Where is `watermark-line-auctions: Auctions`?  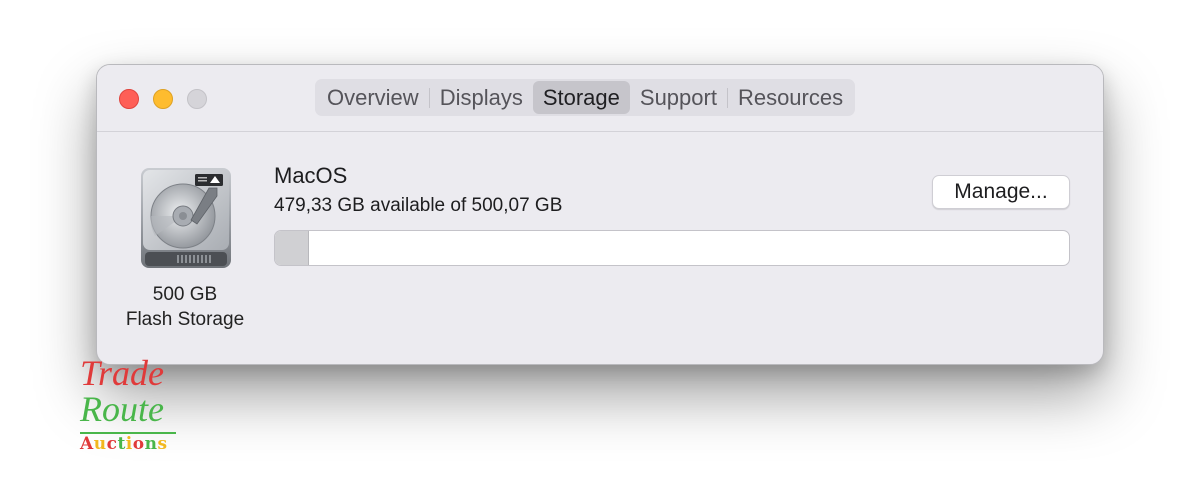
watermark-line-auctions: Auctions is located at coordinates (124, 444).